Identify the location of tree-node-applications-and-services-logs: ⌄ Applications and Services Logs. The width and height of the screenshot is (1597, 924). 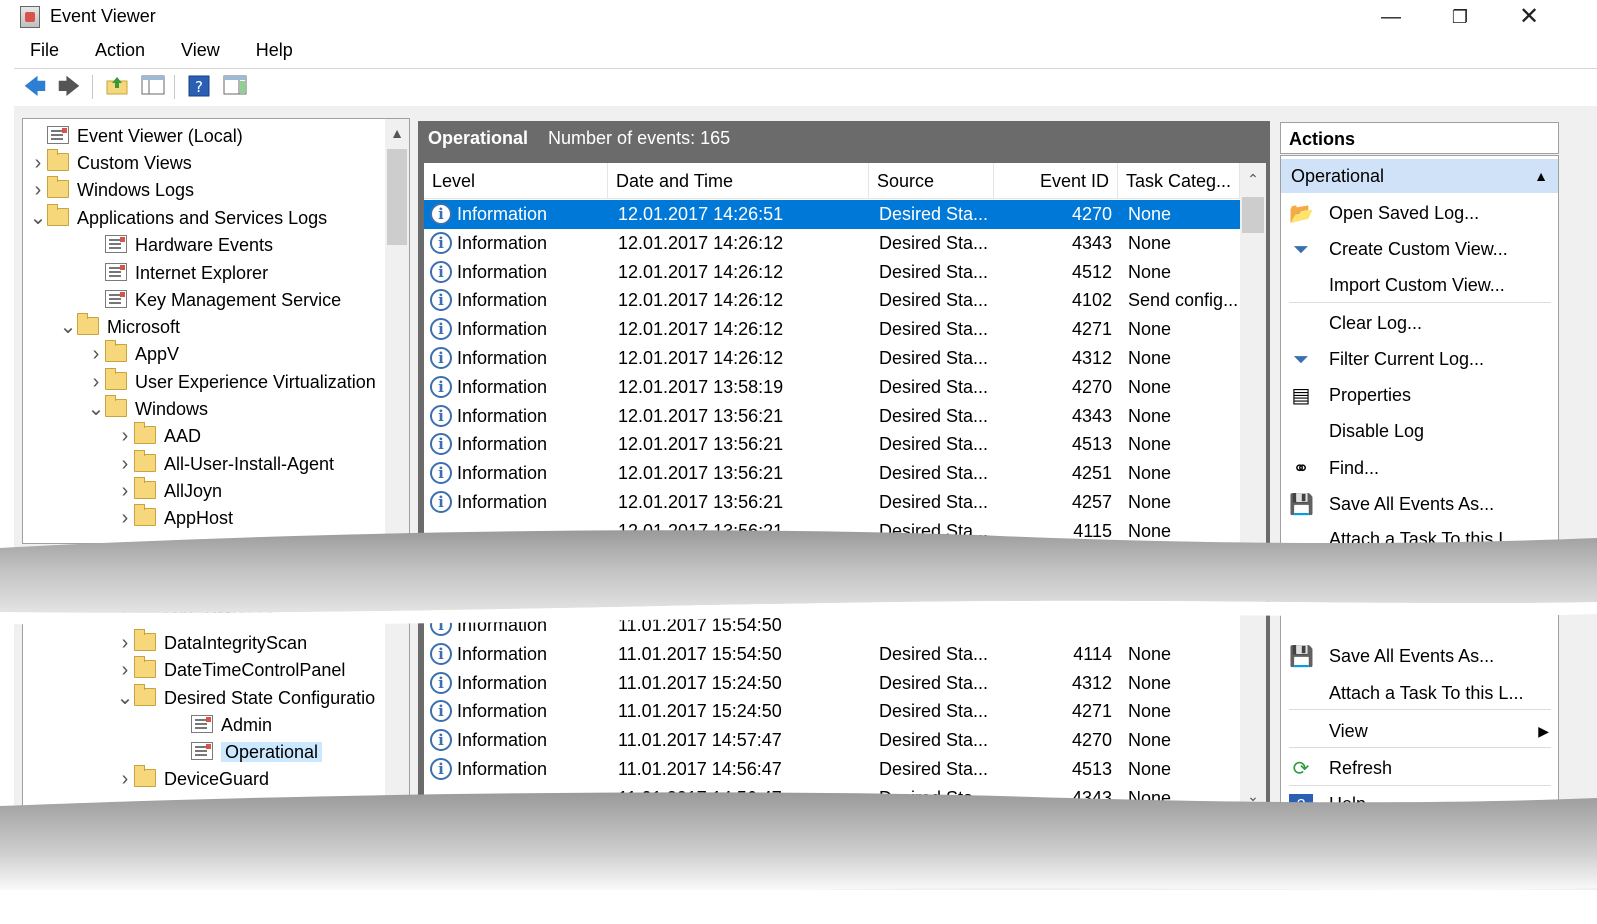
(178, 217).